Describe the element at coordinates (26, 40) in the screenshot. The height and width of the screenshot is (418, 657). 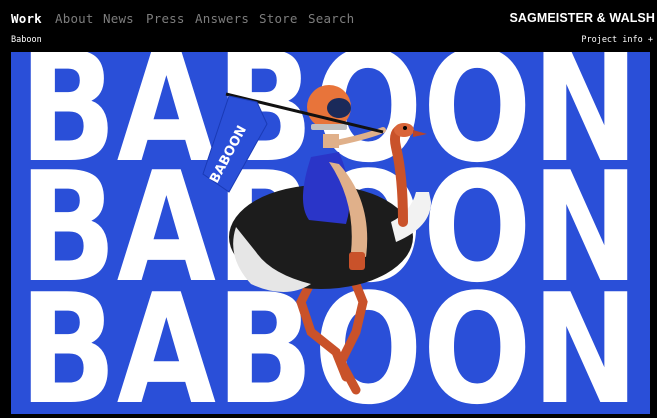
I see `project-title: Baboon` at that location.